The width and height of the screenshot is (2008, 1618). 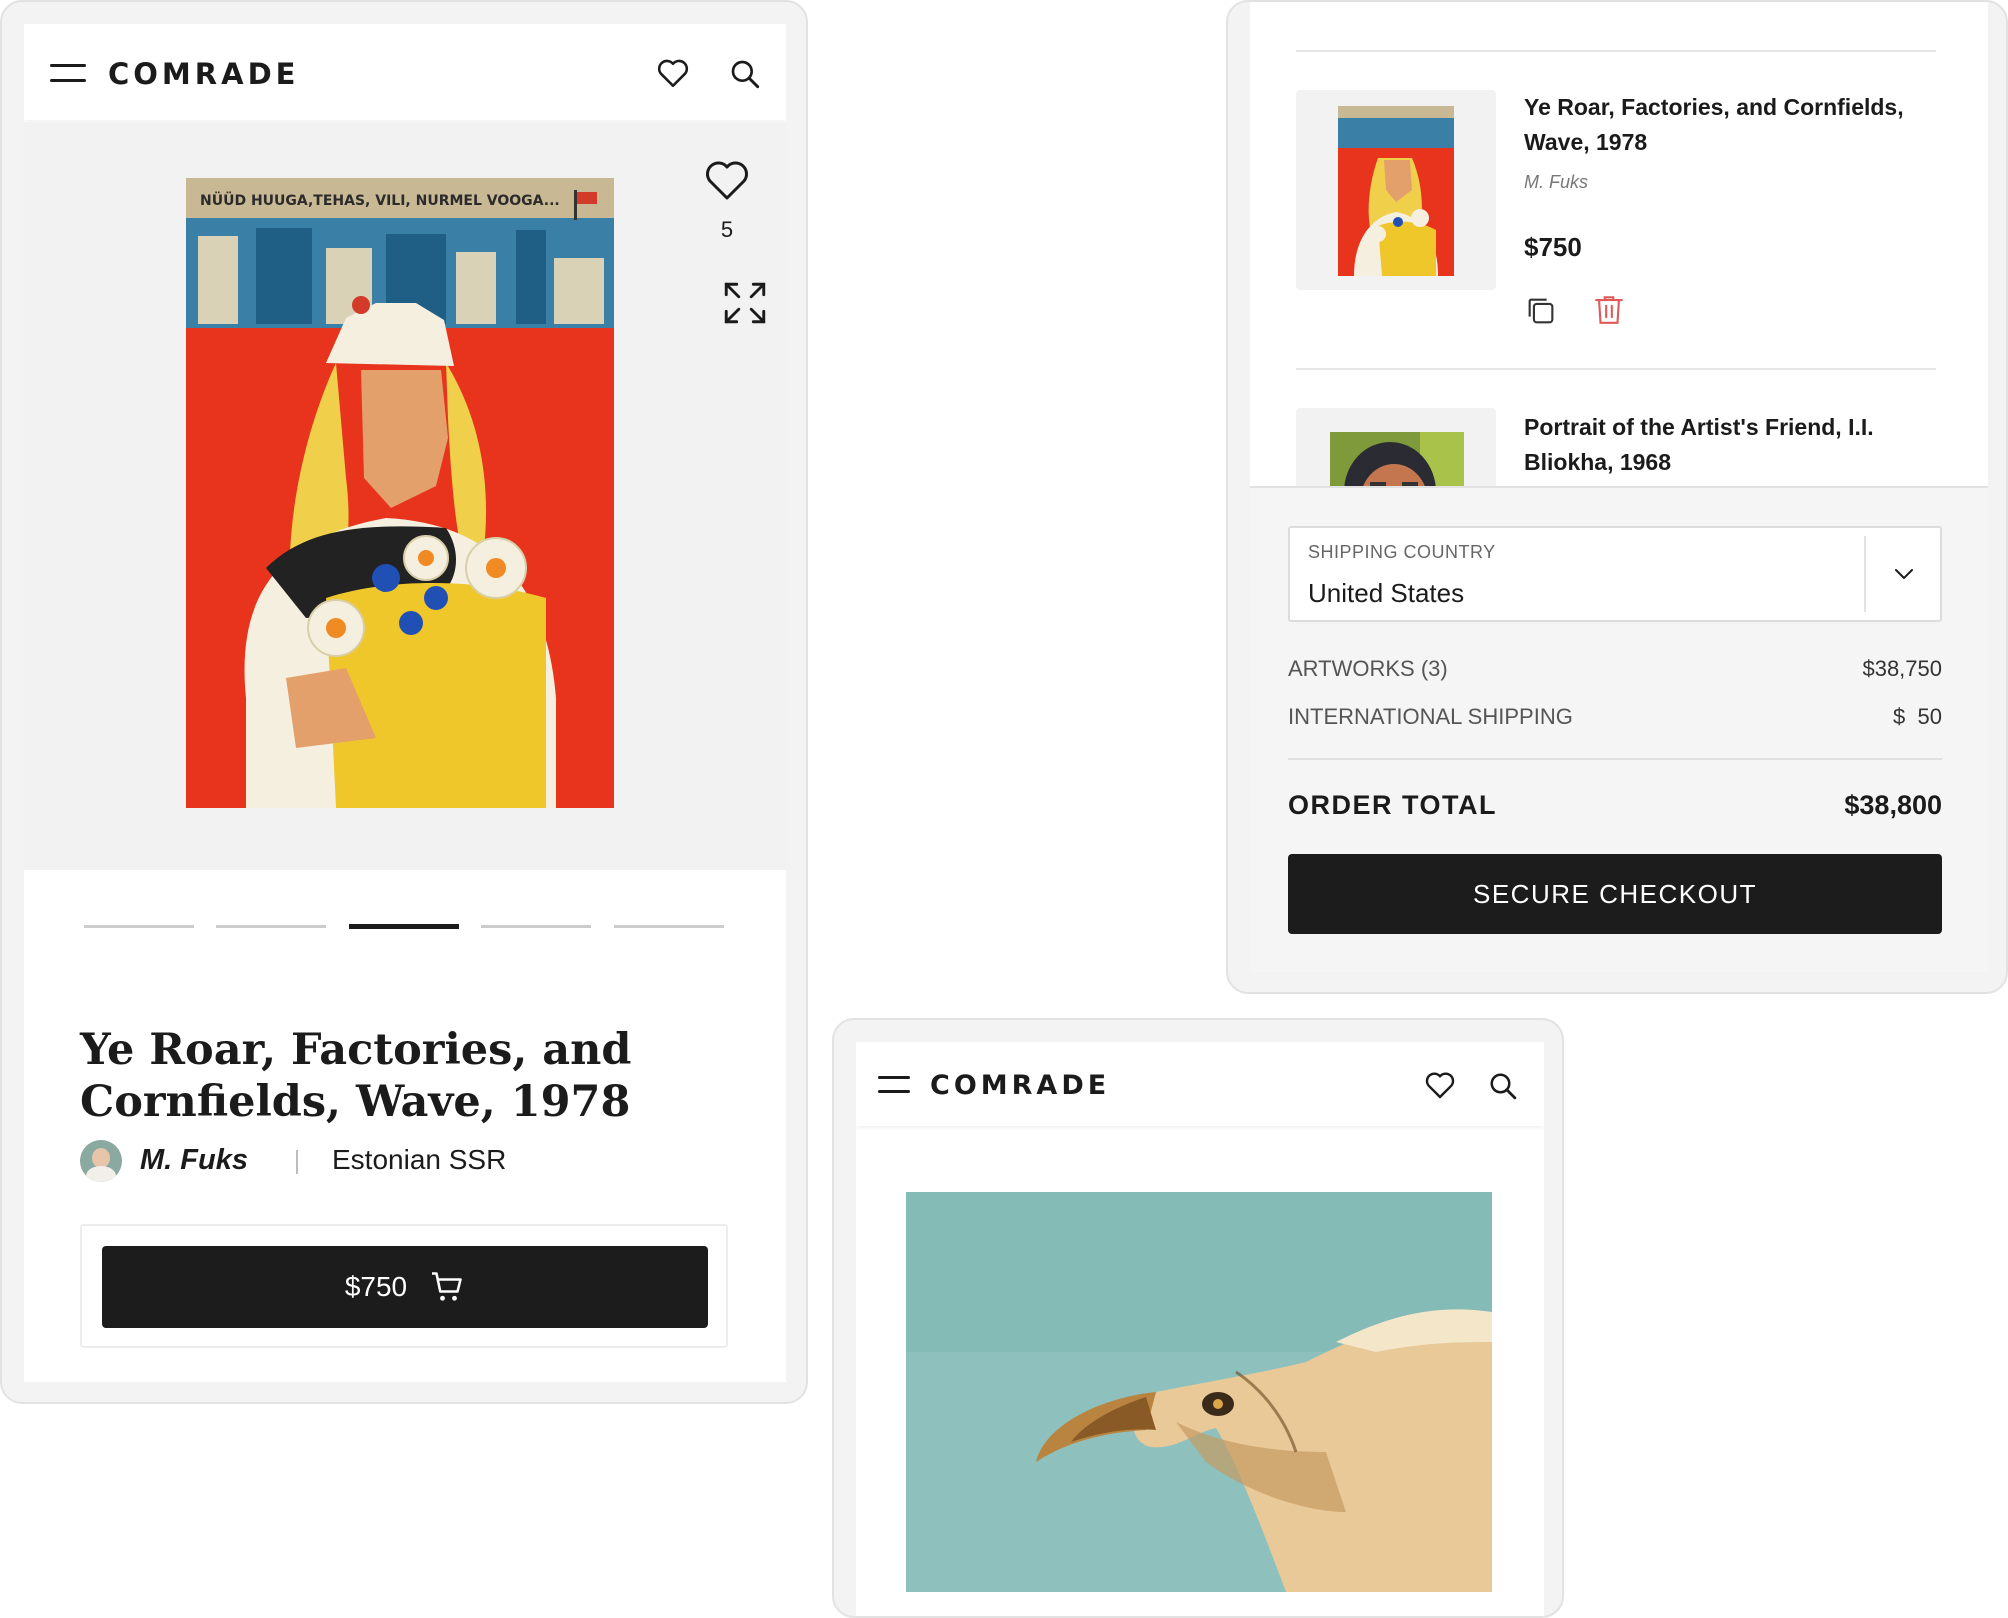 What do you see at coordinates (405, 72) in the screenshot?
I see `product-header: COMRADE` at bounding box center [405, 72].